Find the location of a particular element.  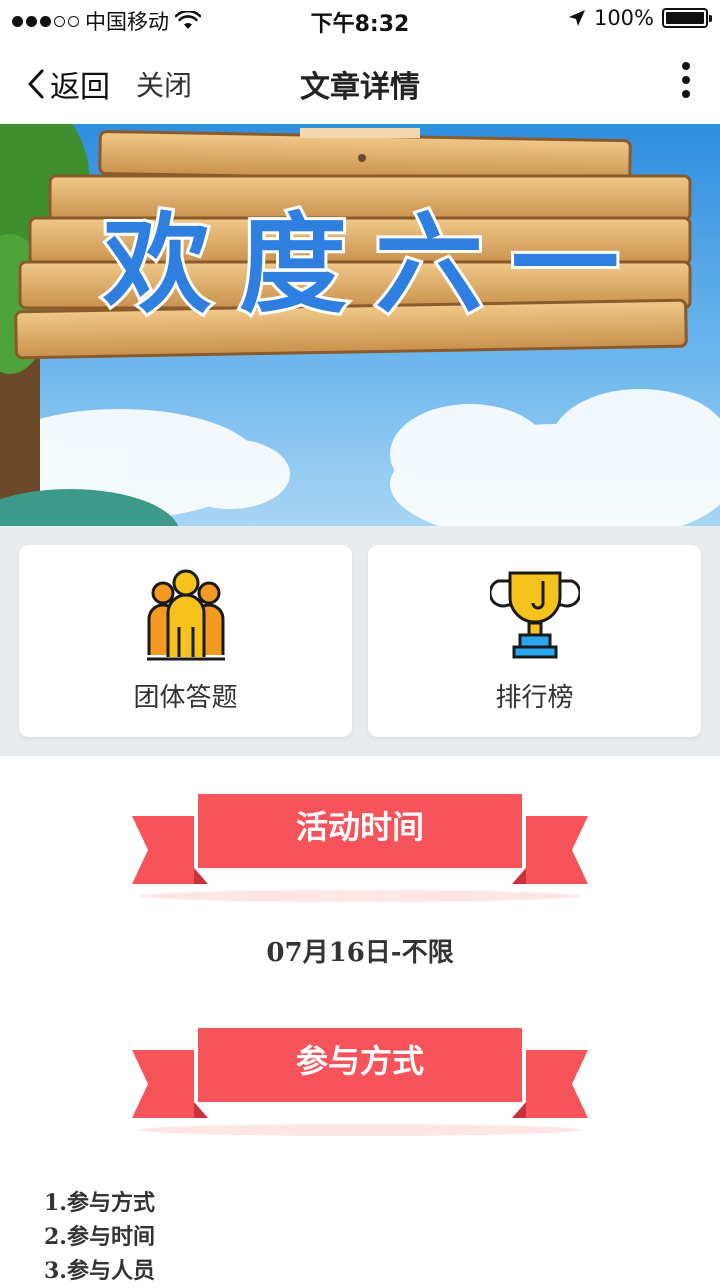

status-right: 100% is located at coordinates (640, 18).